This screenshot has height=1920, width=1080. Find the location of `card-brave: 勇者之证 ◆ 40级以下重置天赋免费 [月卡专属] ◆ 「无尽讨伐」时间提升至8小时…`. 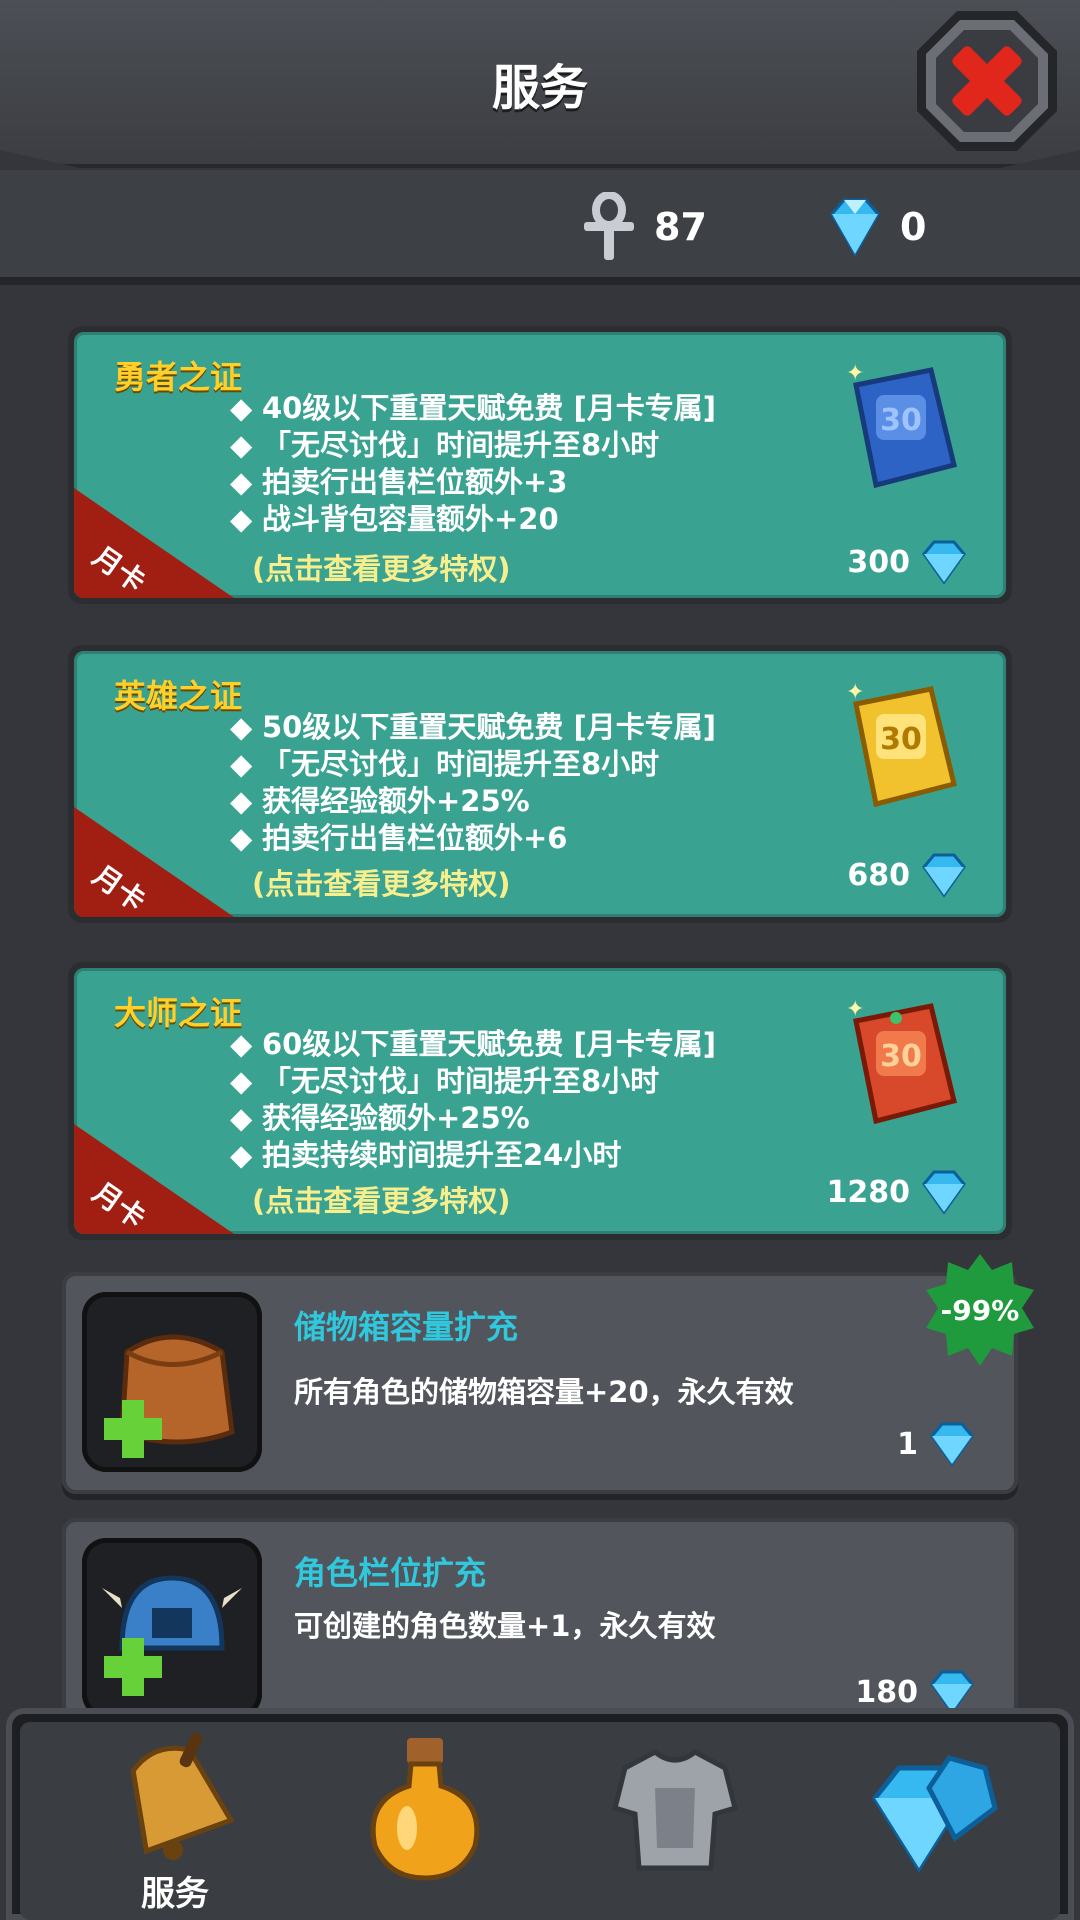

card-brave: 勇者之证 ◆ 40级以下重置天赋免费 [月卡专属] ◆ 「无尽讨伐」时间提升至8小时… is located at coordinates (540, 465).